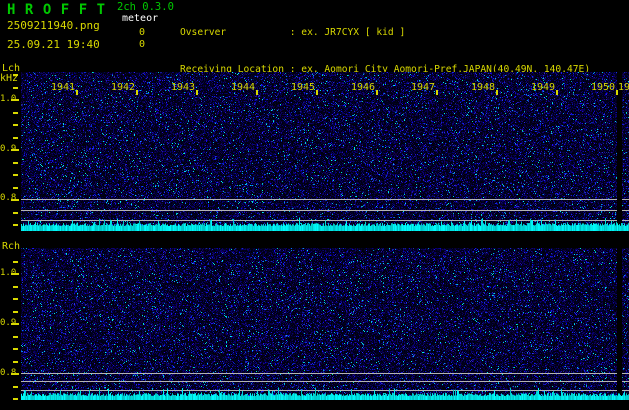 Image resolution: width=629 pixels, height=410 pixels. What do you see at coordinates (140, 18) in the screenshot?
I see `meteor-counter-label: meteor` at bounding box center [140, 18].